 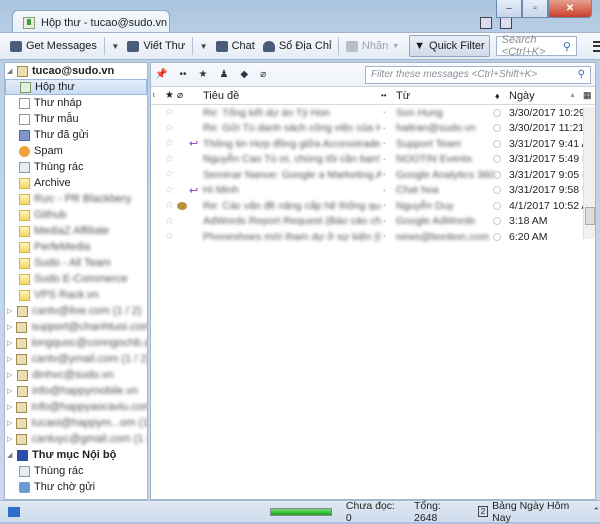 What do you see at coordinates (76, 71) in the screenshot?
I see `account-item: ◢ tucao@sudo.vn` at bounding box center [76, 71].